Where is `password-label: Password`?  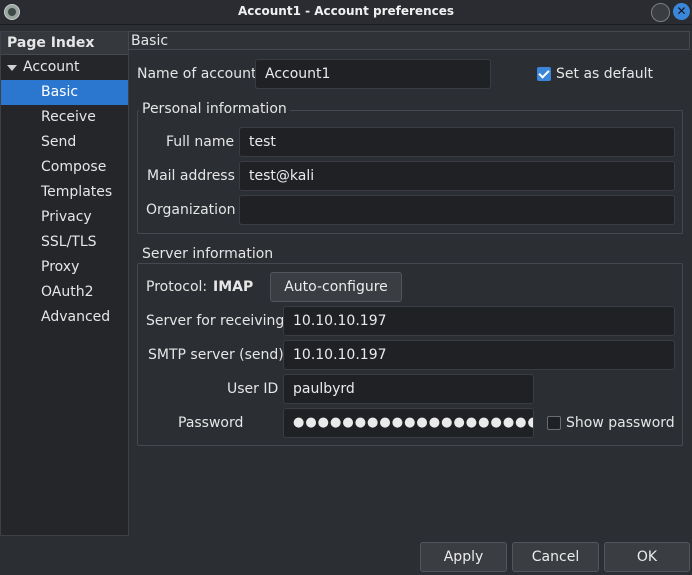
password-label: Password is located at coordinates (211, 423).